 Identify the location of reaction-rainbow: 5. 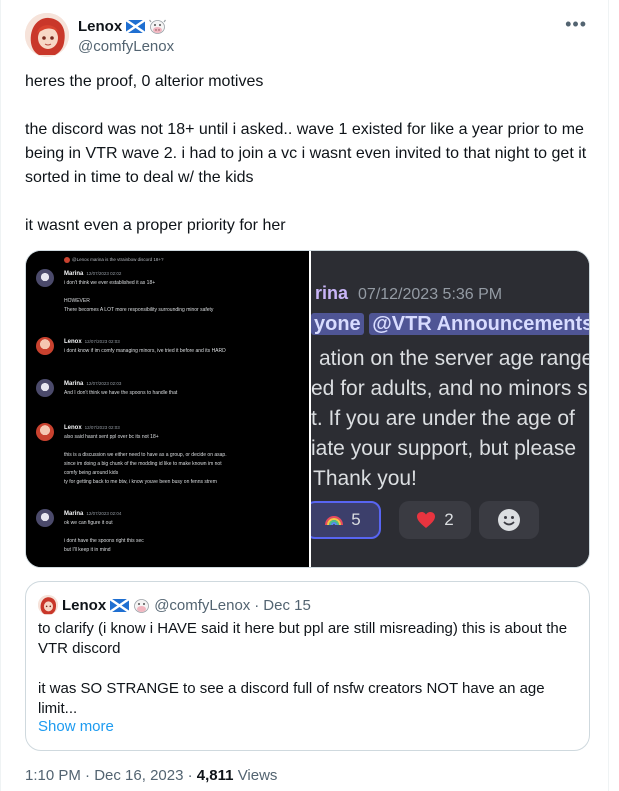
(346, 520).